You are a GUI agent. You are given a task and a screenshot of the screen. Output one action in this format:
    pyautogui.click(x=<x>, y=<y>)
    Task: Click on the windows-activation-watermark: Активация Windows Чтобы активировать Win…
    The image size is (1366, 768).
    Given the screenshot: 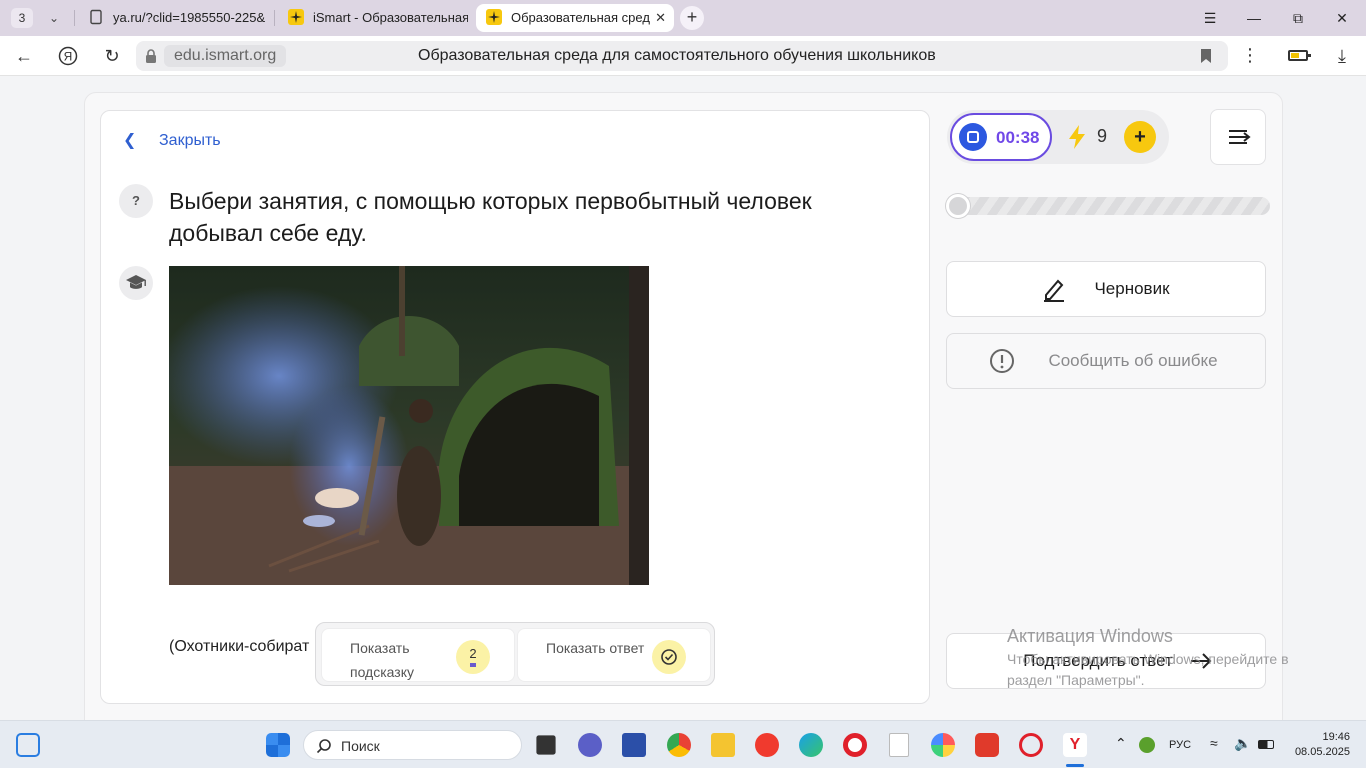 What is the action you would take?
    pyautogui.click(x=1167, y=658)
    